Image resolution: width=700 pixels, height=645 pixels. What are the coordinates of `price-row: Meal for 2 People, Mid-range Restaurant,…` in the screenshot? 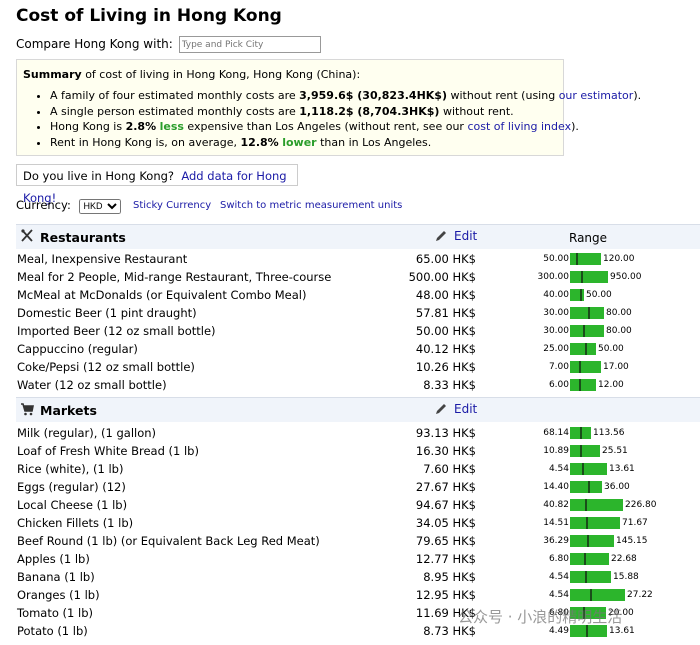 It's located at (358, 277).